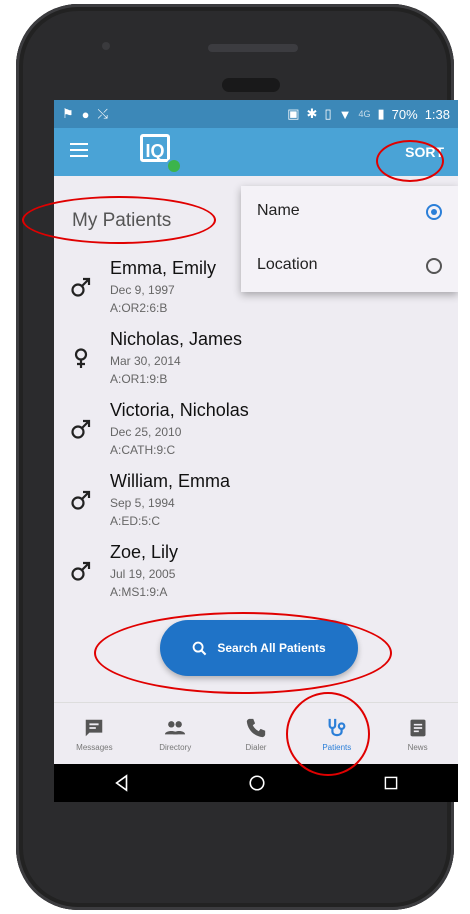 The height and width of the screenshot is (914, 470). What do you see at coordinates (417, 747) in the screenshot?
I see `nav-label: News` at bounding box center [417, 747].